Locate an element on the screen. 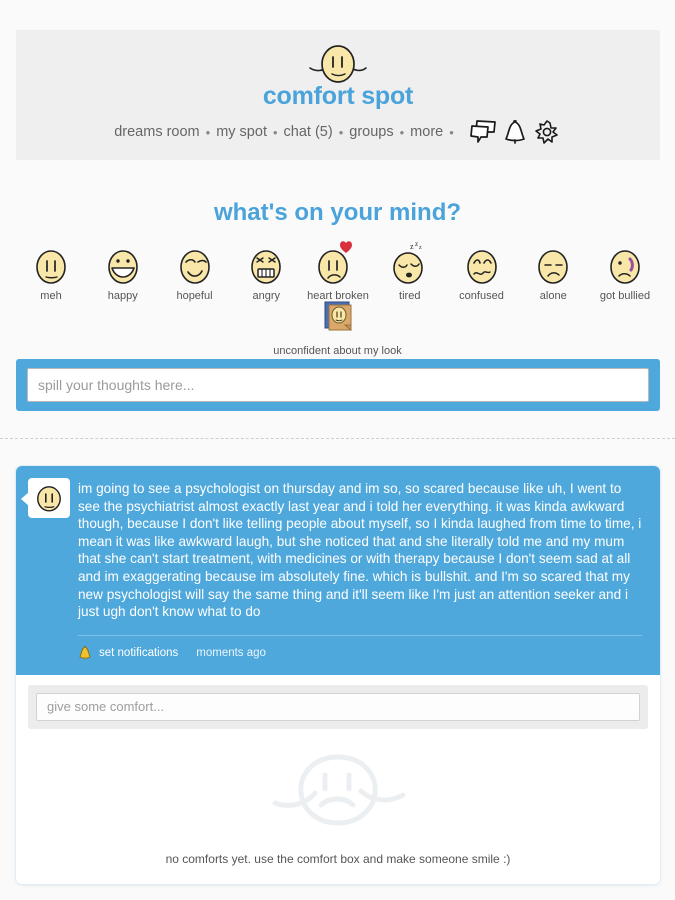 The image size is (675, 900). site-title: comfort spot is located at coordinates (338, 96).